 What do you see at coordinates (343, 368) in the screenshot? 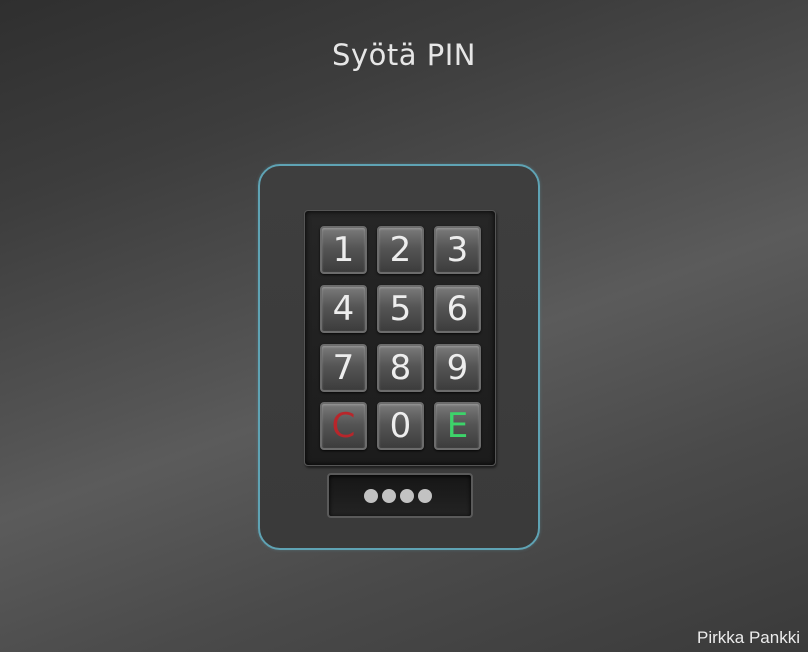
I see `key-7: 7` at bounding box center [343, 368].